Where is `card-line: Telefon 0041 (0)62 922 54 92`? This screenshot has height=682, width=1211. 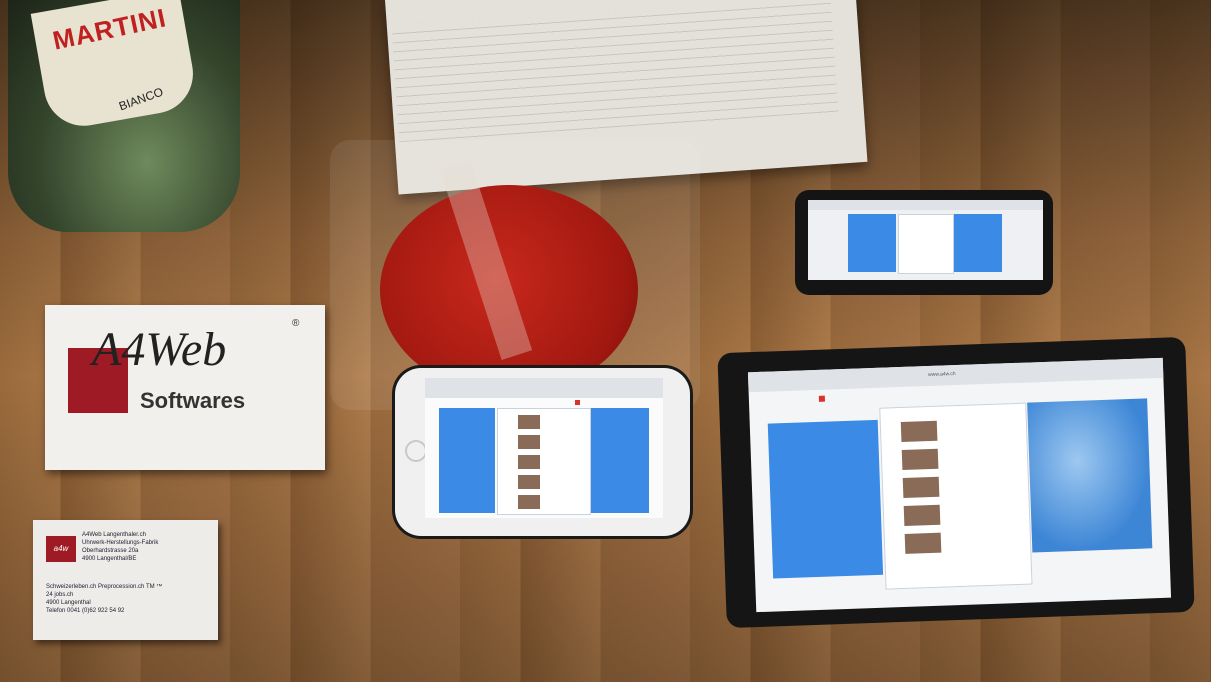
card-line: Telefon 0041 (0)62 922 54 92 is located at coordinates (85, 611).